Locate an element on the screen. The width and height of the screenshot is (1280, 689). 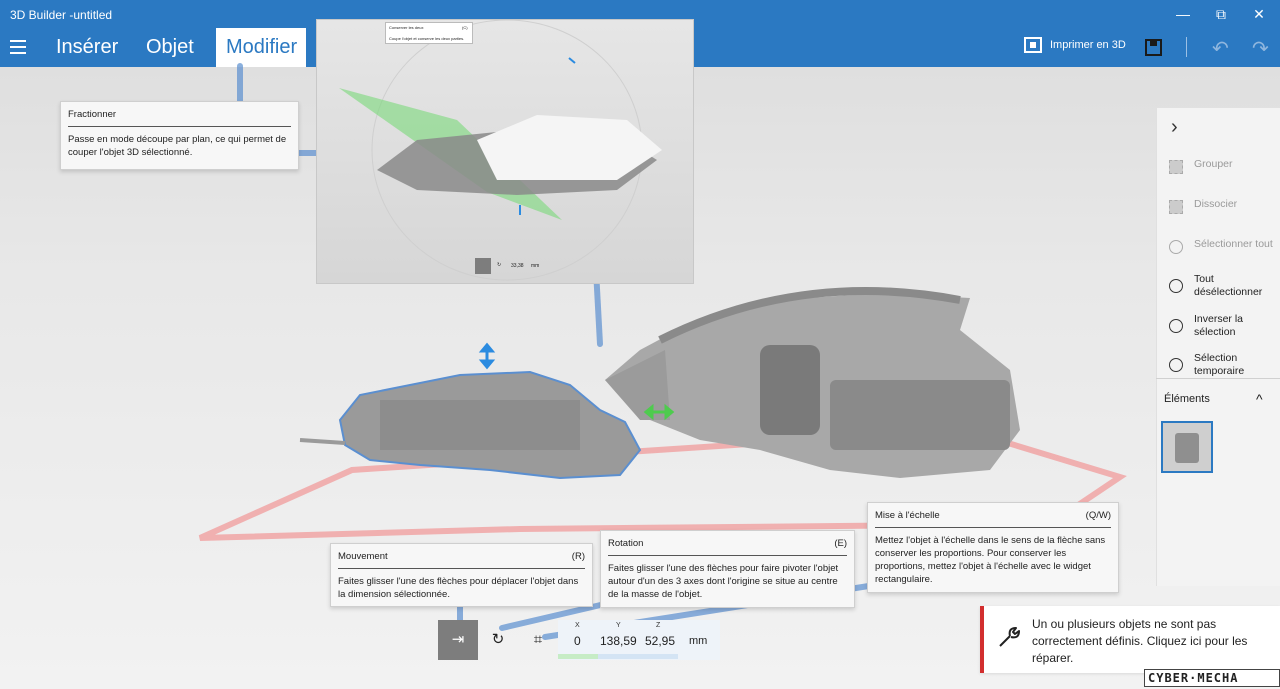
watermark-logo: CYBER·MECHA is located at coordinates (1212, 678).